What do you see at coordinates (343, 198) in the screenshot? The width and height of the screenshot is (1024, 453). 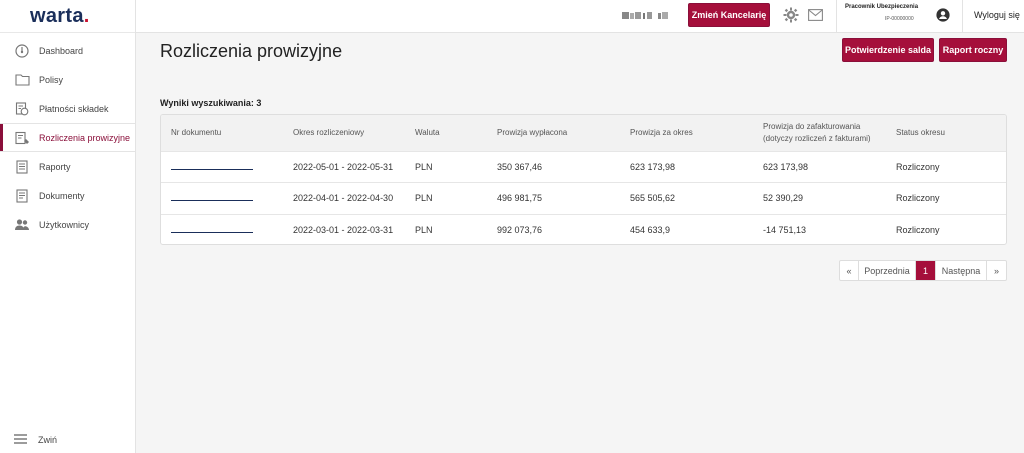 I see `cell-period: 2022-04-01 - 2022-04-30` at bounding box center [343, 198].